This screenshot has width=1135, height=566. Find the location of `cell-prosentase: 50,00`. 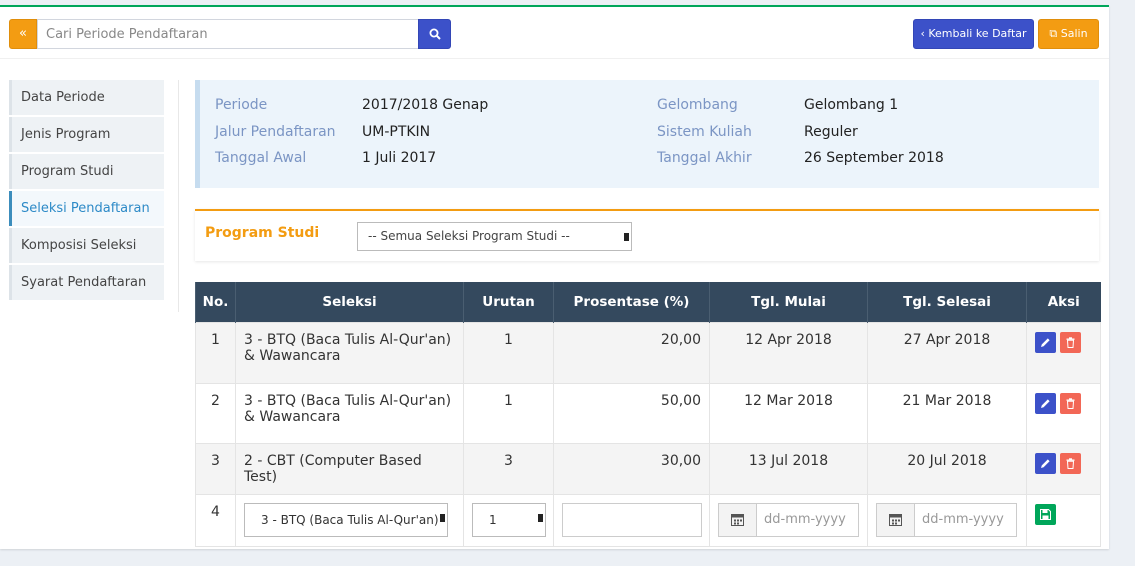

cell-prosentase: 50,00 is located at coordinates (631, 413).